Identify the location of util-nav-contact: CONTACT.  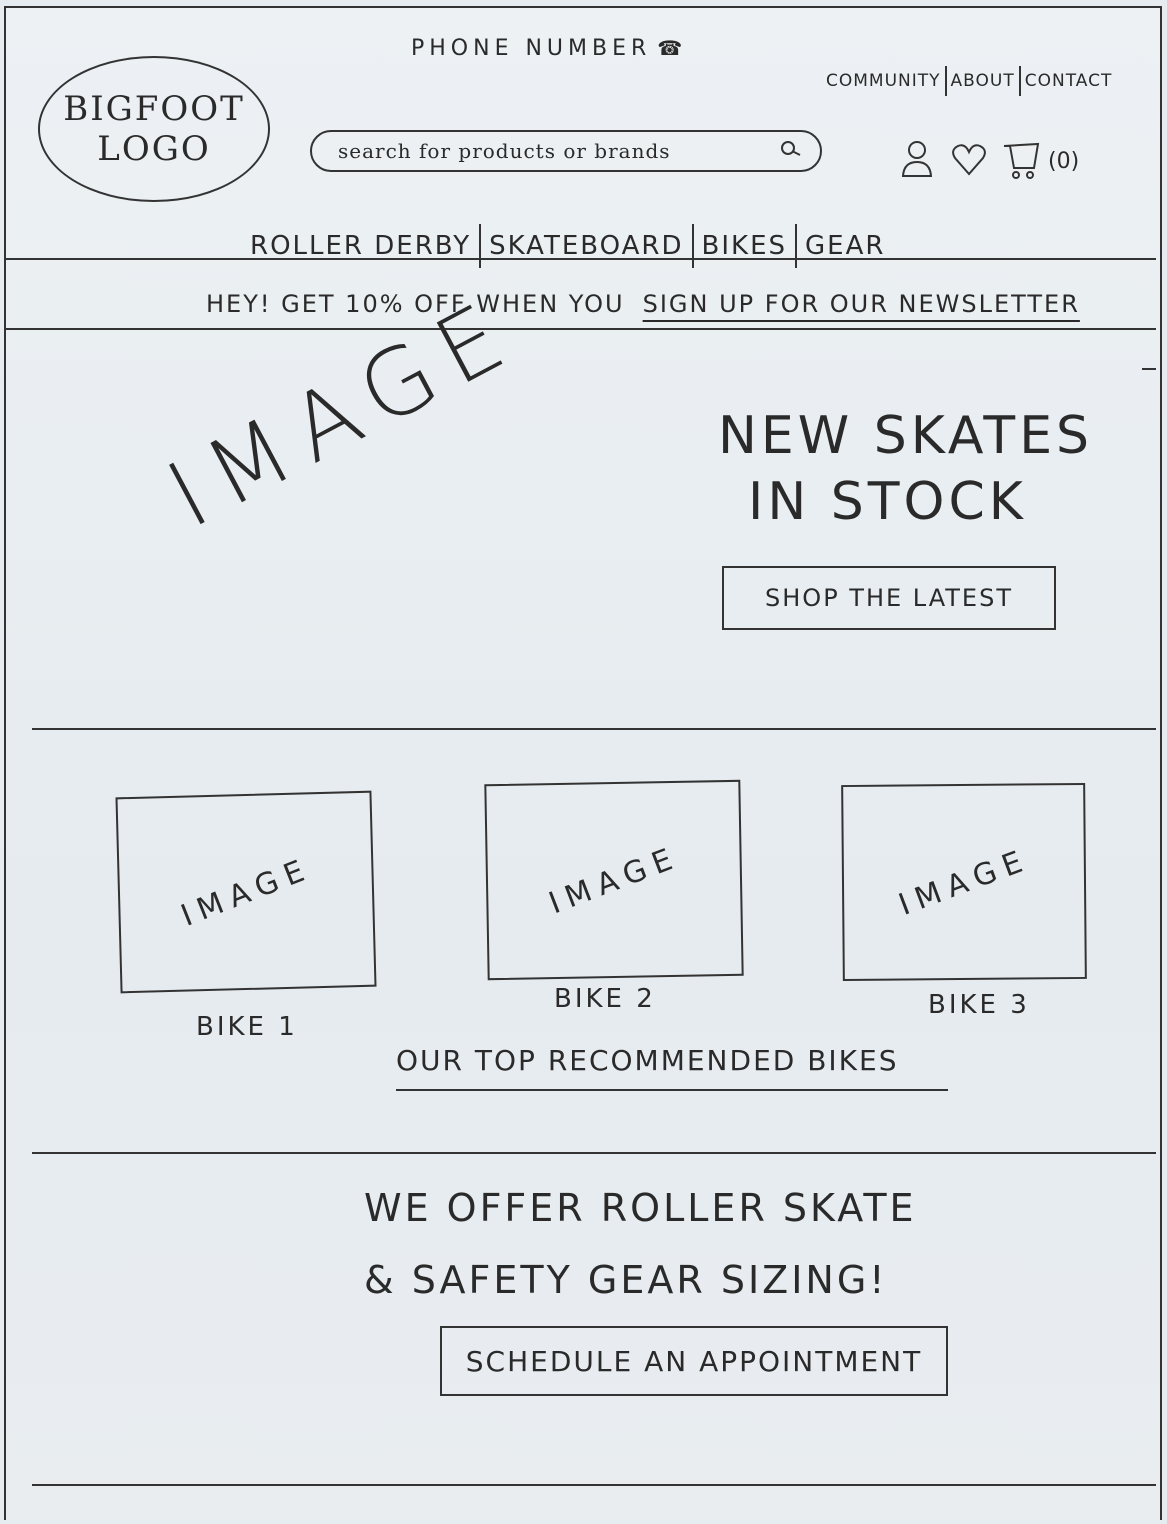
(1069, 81).